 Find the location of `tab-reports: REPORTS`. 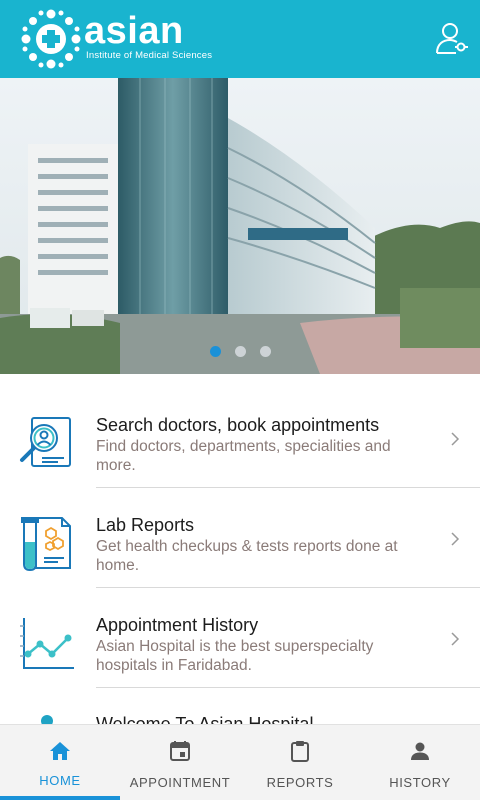

tab-reports: REPORTS is located at coordinates (300, 762).